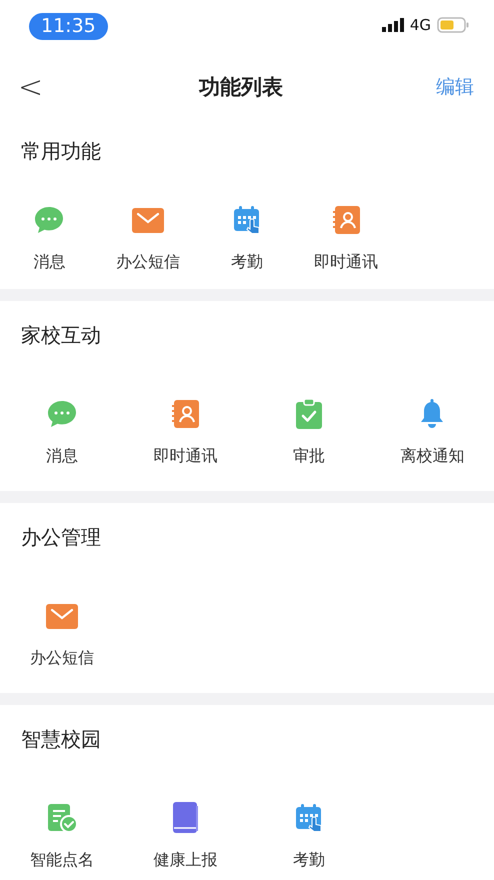  I want to click on section-title: 智慧校园, so click(61, 739).